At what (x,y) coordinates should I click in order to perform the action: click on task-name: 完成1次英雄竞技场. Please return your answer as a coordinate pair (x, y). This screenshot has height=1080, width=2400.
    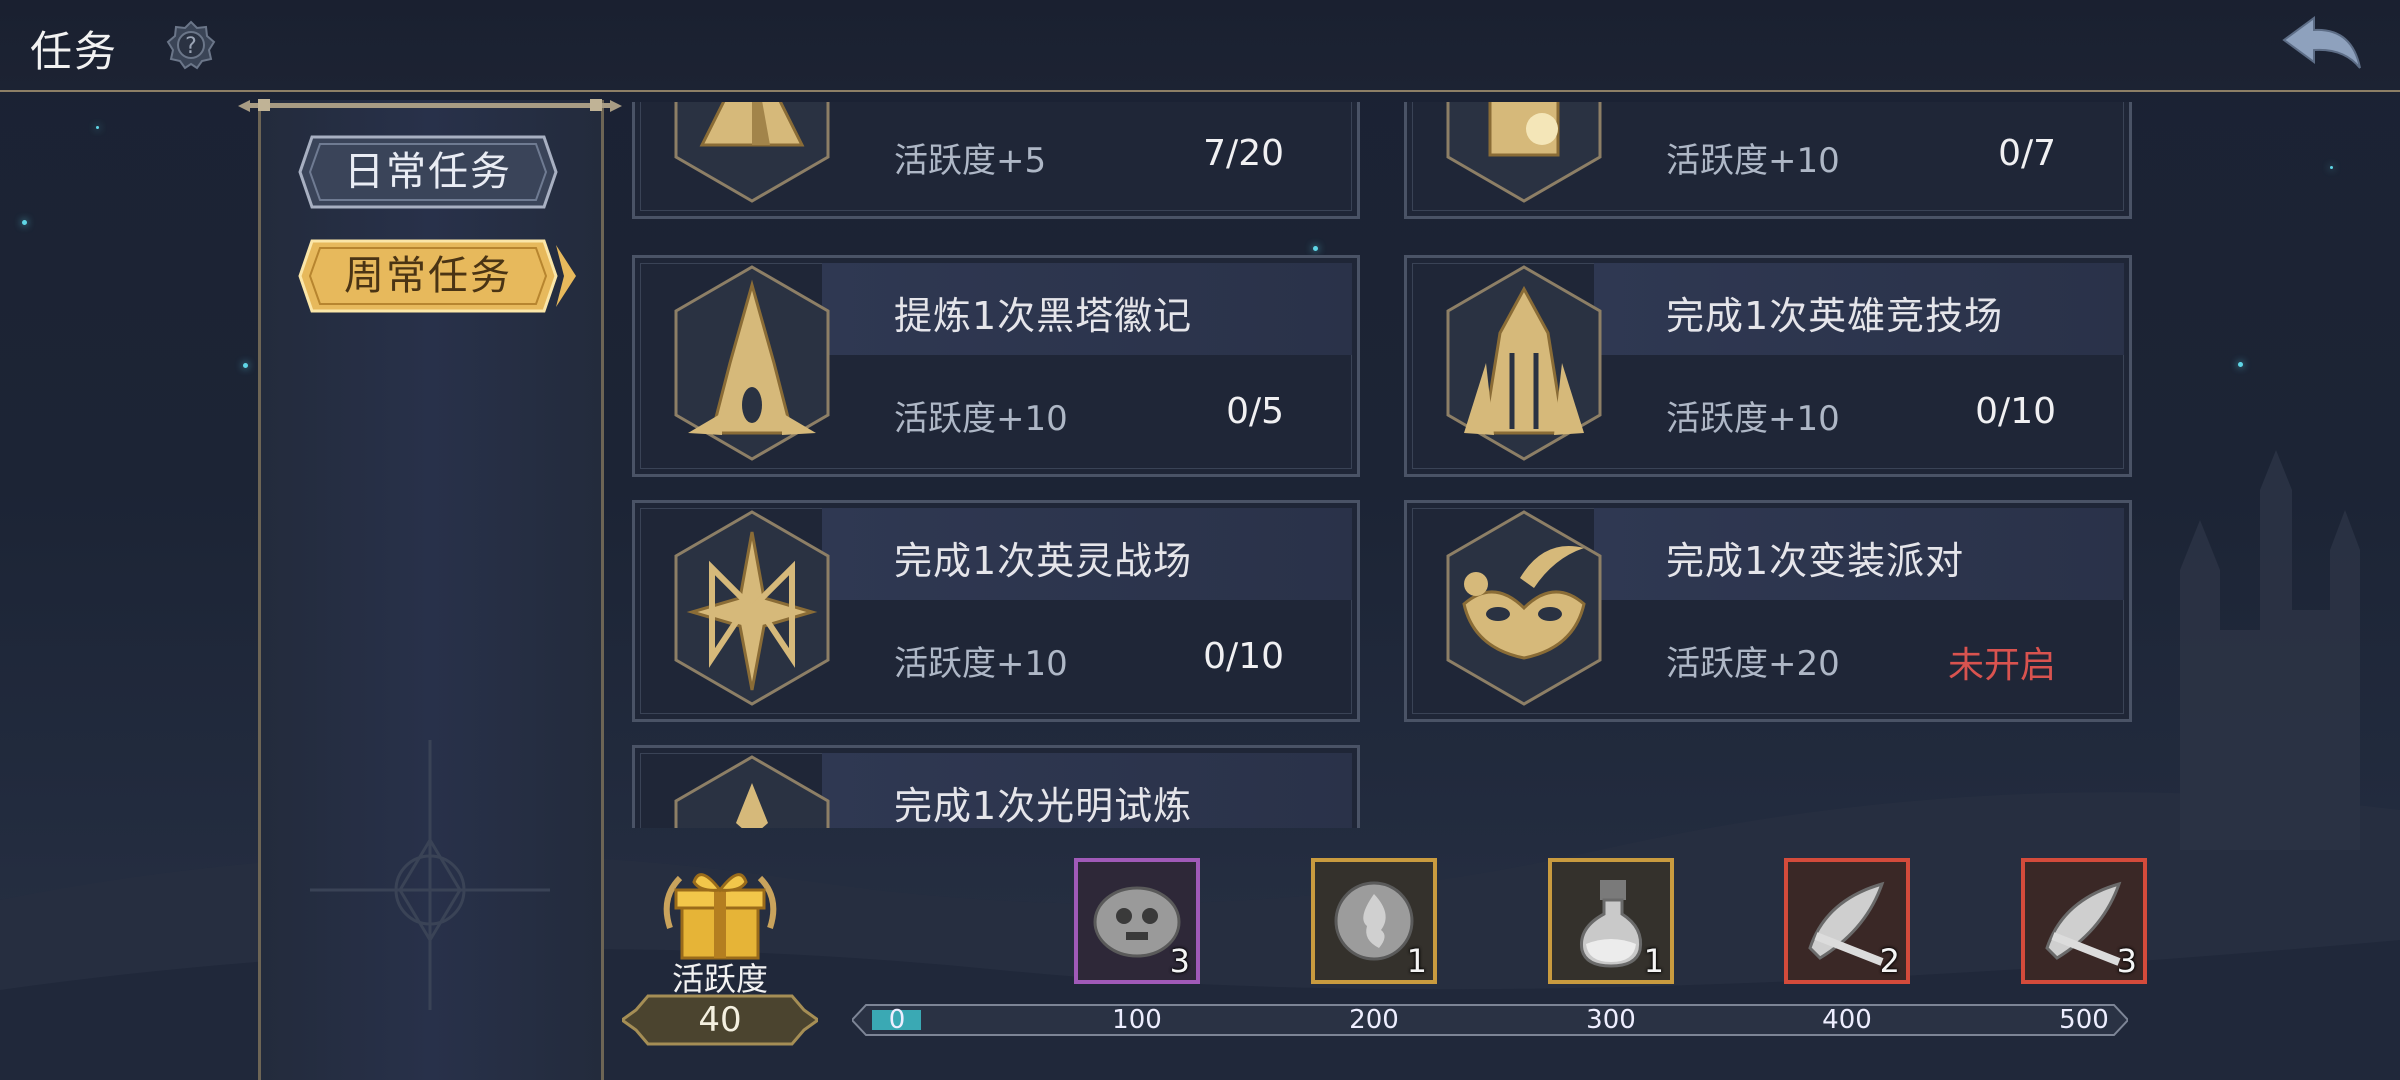
    Looking at the image, I should click on (1835, 316).